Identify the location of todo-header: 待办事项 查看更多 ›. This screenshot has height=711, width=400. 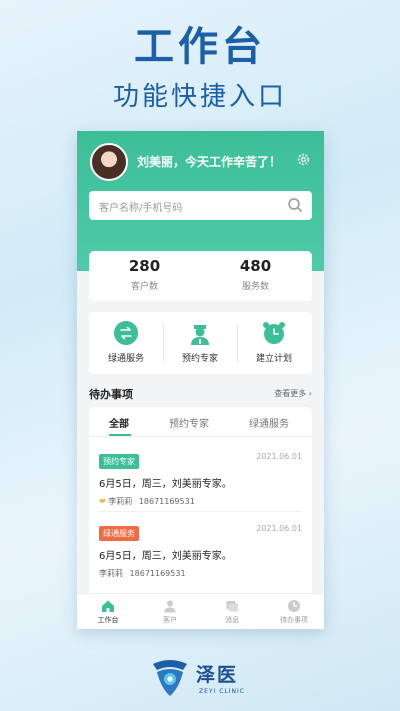
(200, 394).